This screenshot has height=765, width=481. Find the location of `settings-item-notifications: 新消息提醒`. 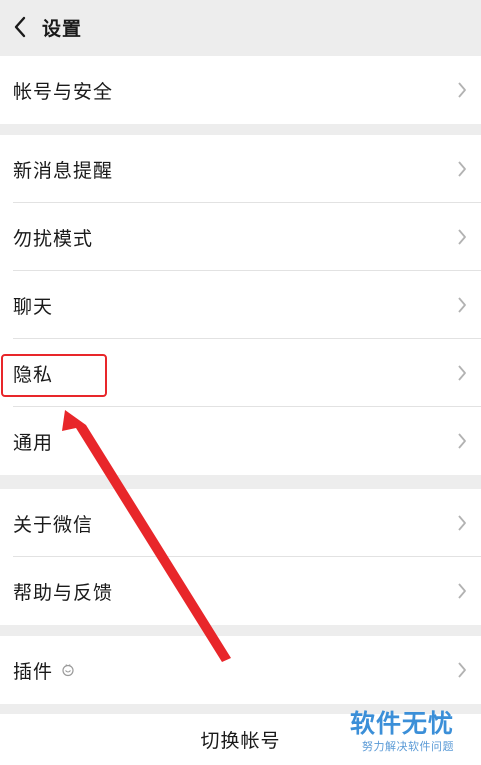

settings-item-notifications: 新消息提醒 is located at coordinates (240, 169).